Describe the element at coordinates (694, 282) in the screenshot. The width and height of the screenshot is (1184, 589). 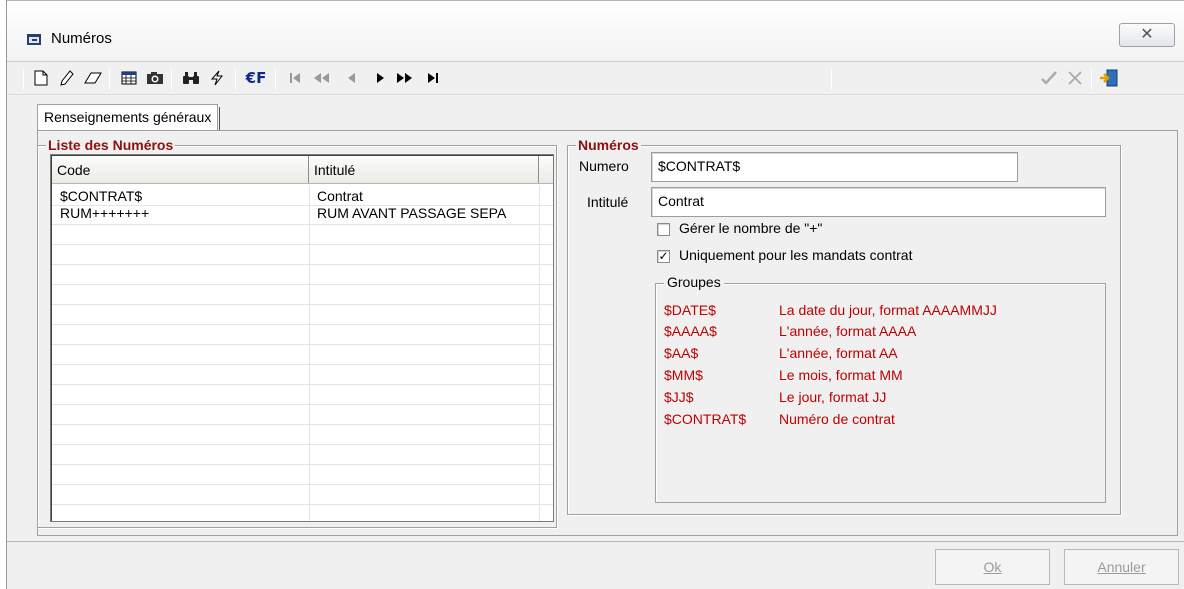
I see `groupes-title: Groupes` at that location.